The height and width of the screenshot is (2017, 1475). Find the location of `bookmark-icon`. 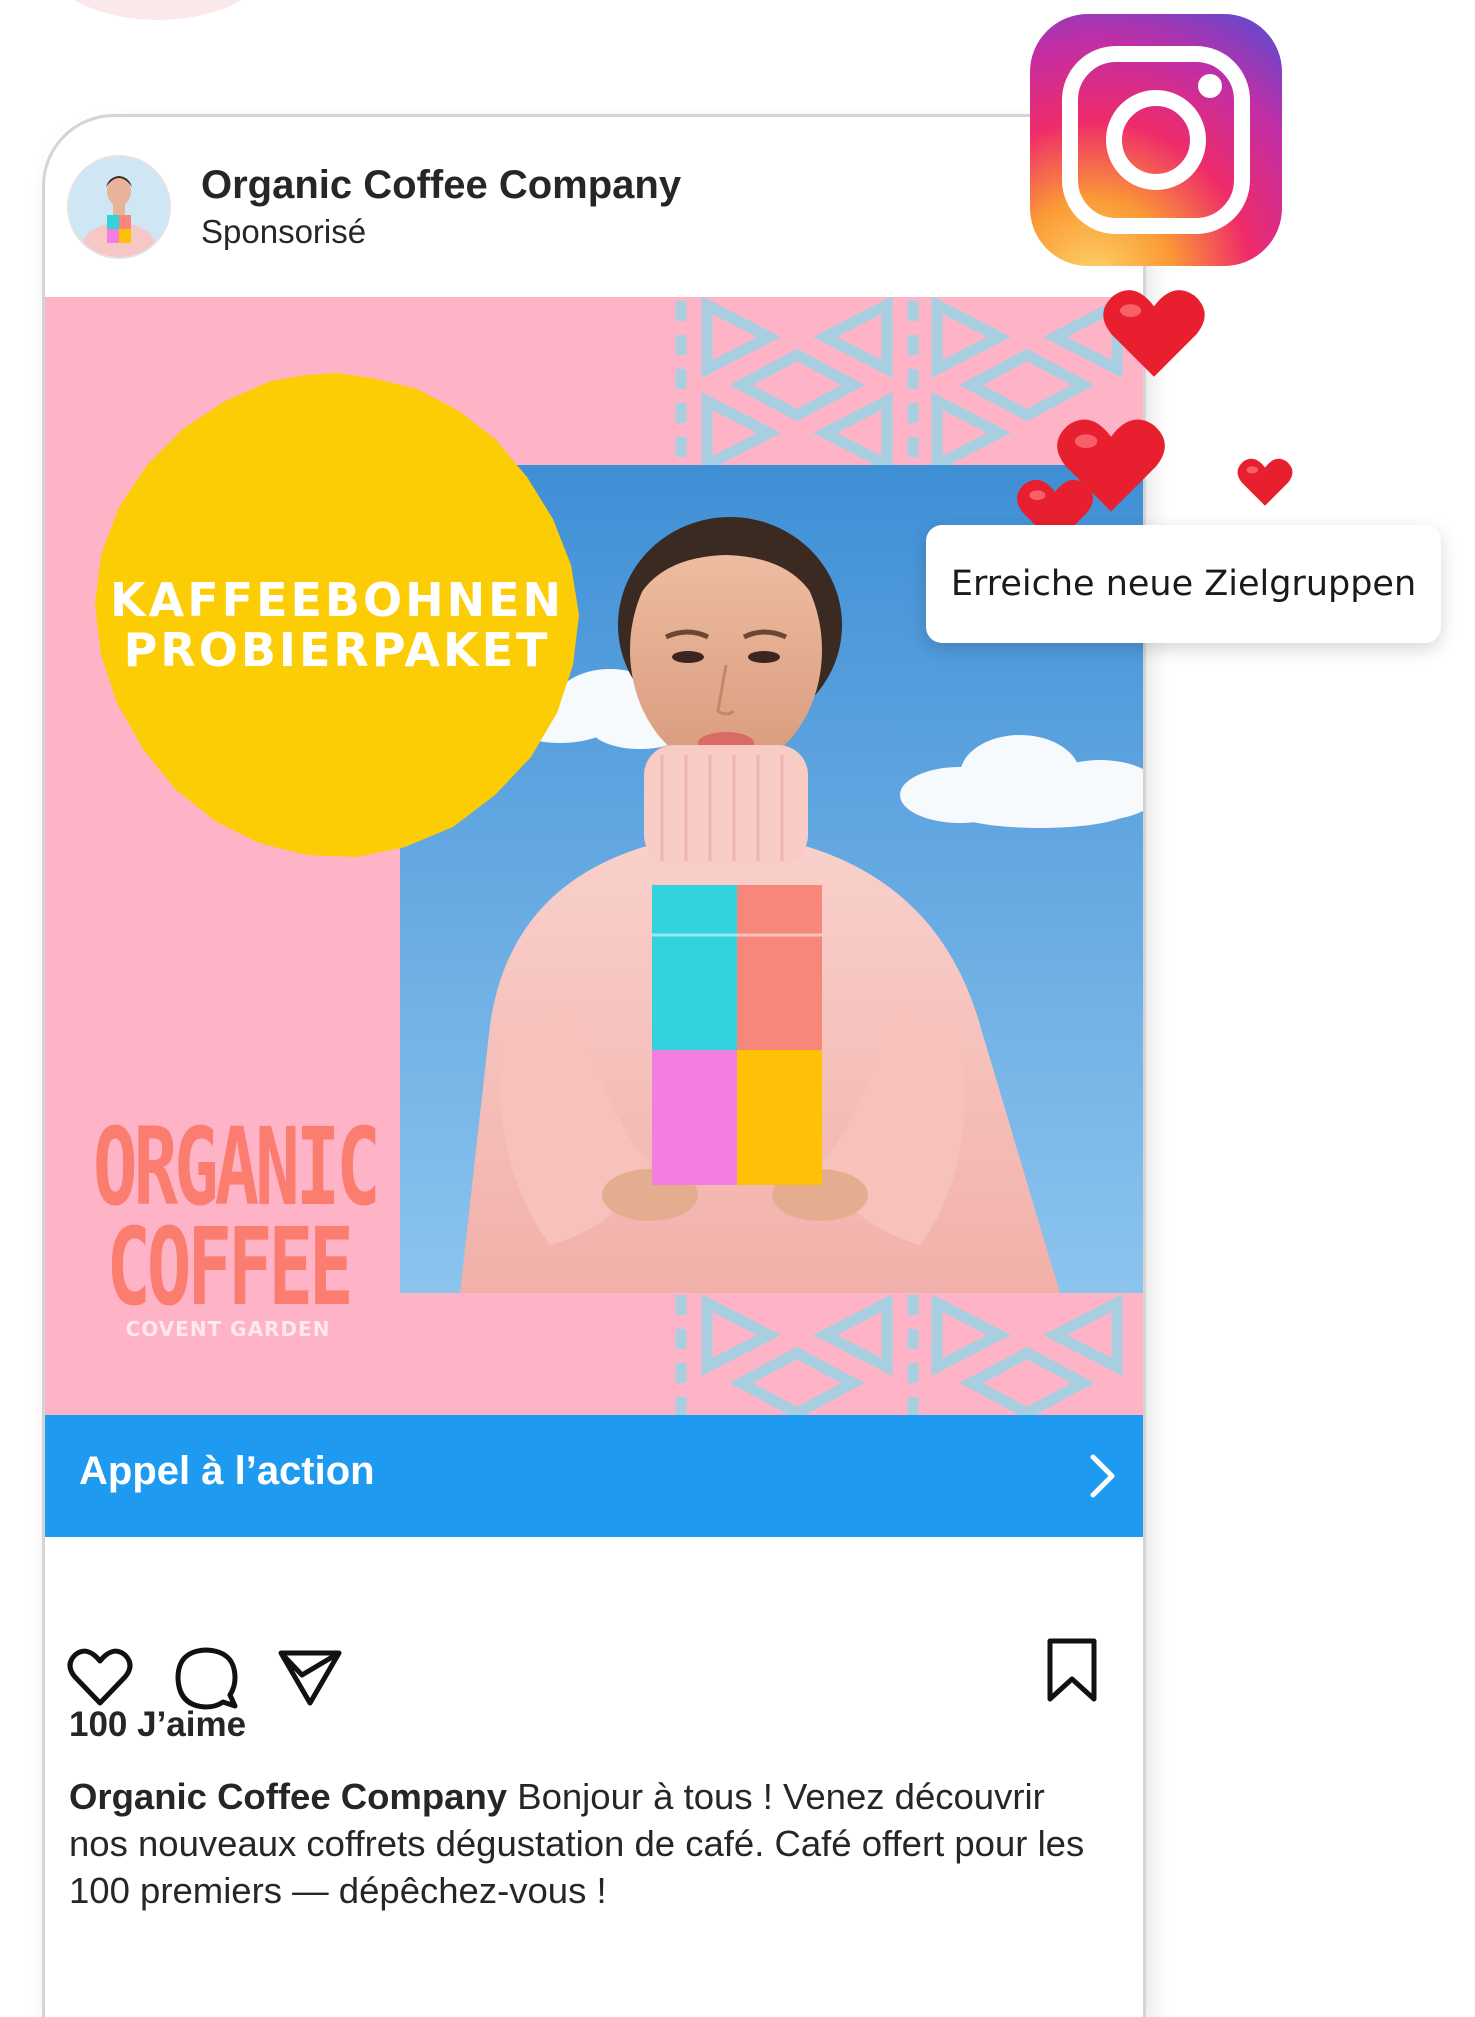

bookmark-icon is located at coordinates (1072, 1670).